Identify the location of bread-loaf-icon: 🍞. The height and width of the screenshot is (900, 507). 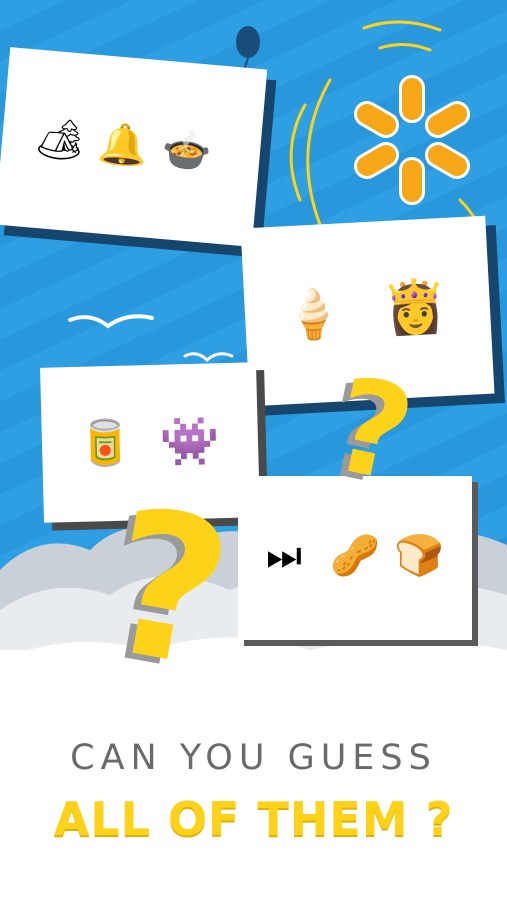
(419, 556).